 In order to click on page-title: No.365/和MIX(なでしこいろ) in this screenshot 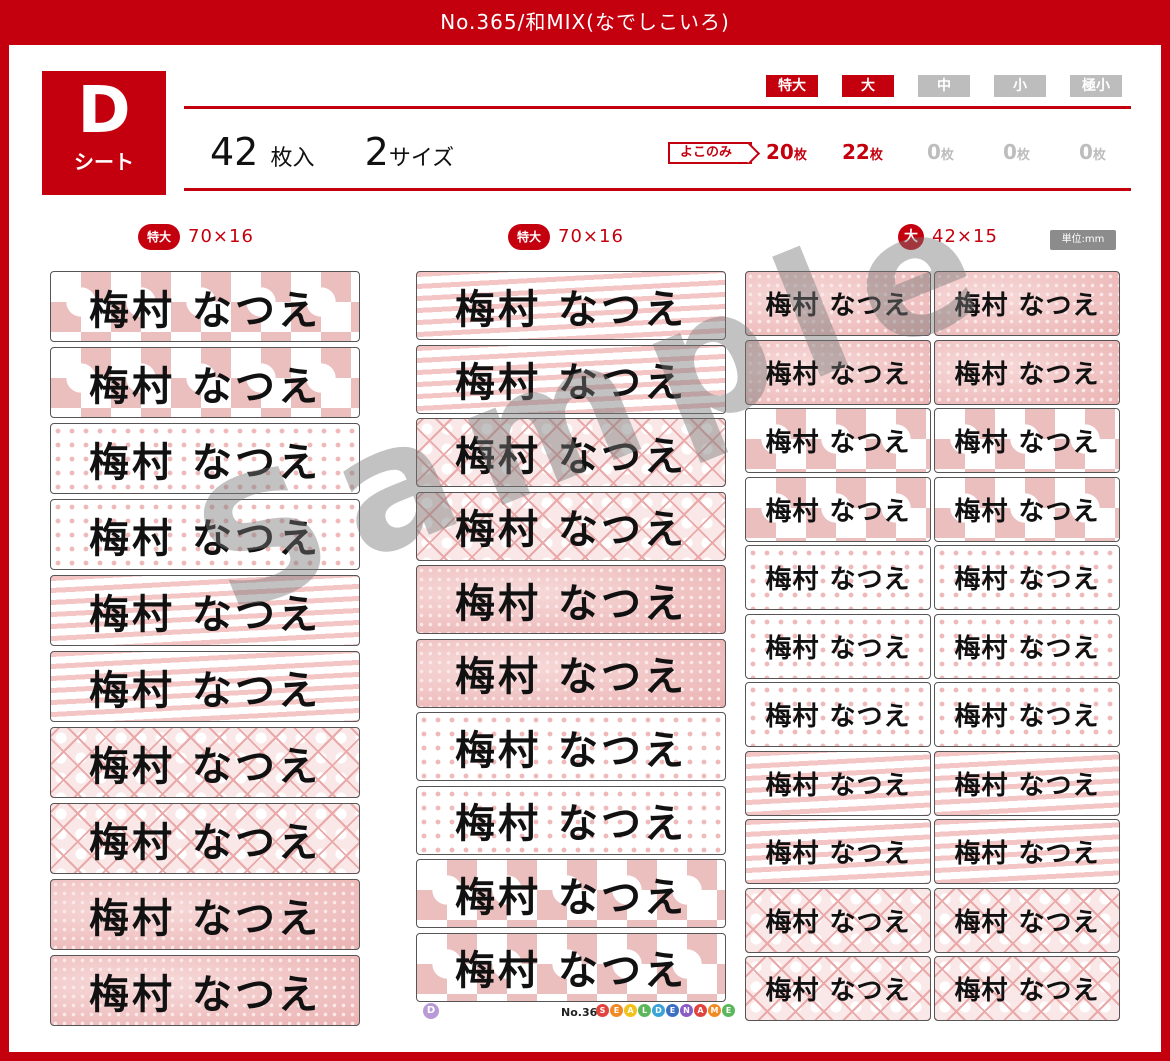, I will do `click(585, 22)`.